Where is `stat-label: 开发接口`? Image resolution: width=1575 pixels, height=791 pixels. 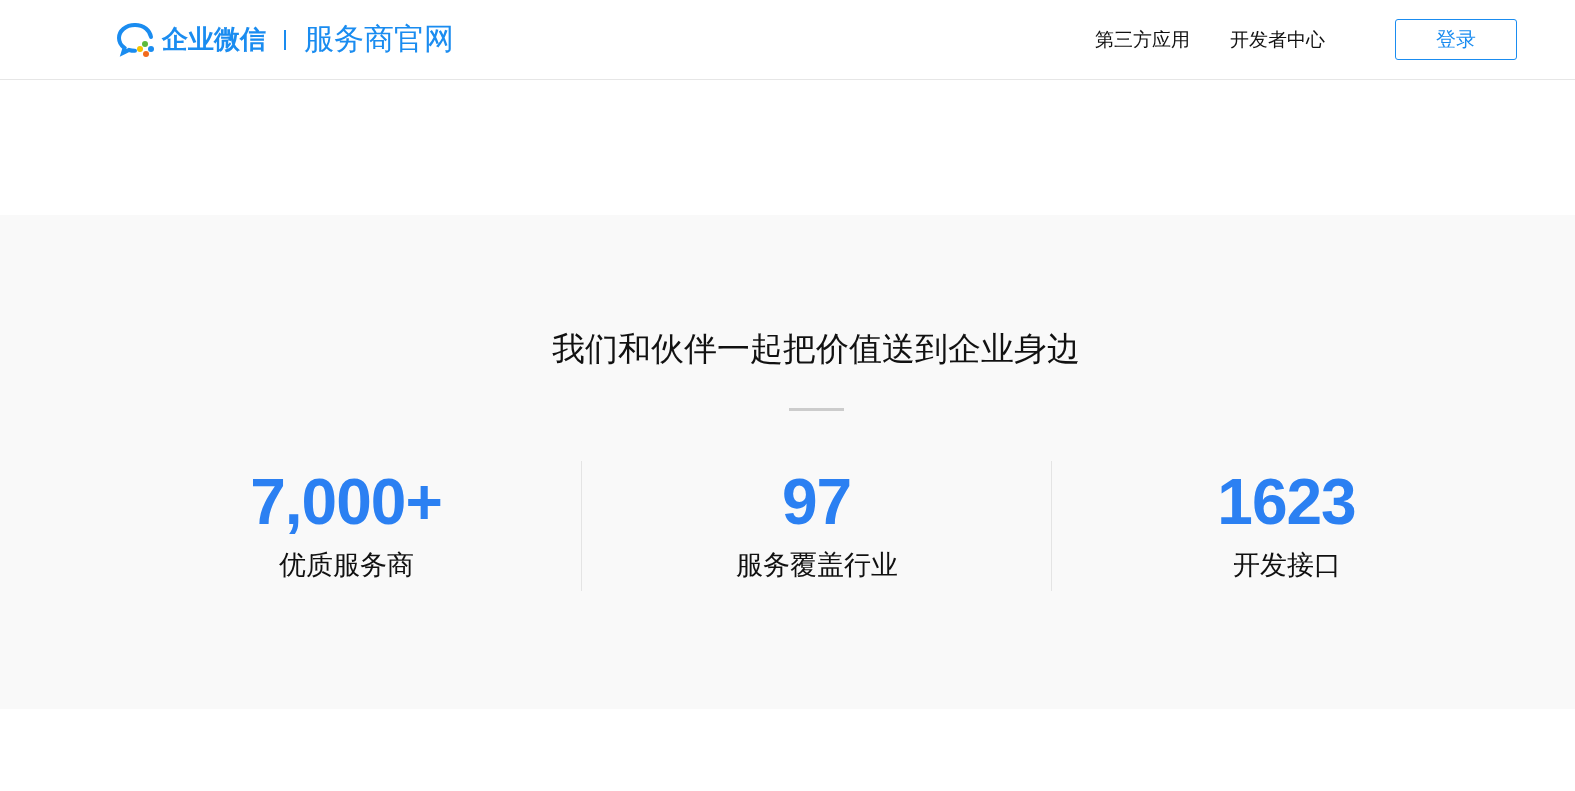
stat-label: 开发接口 is located at coordinates (1286, 565).